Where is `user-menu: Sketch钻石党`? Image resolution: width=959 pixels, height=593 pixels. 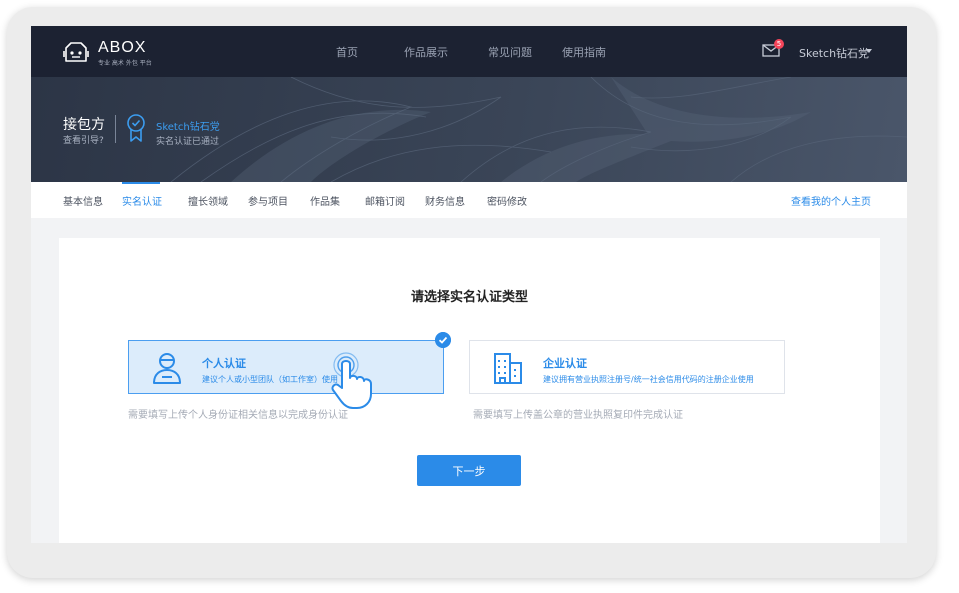 user-menu: Sketch钻石党 is located at coordinates (834, 53).